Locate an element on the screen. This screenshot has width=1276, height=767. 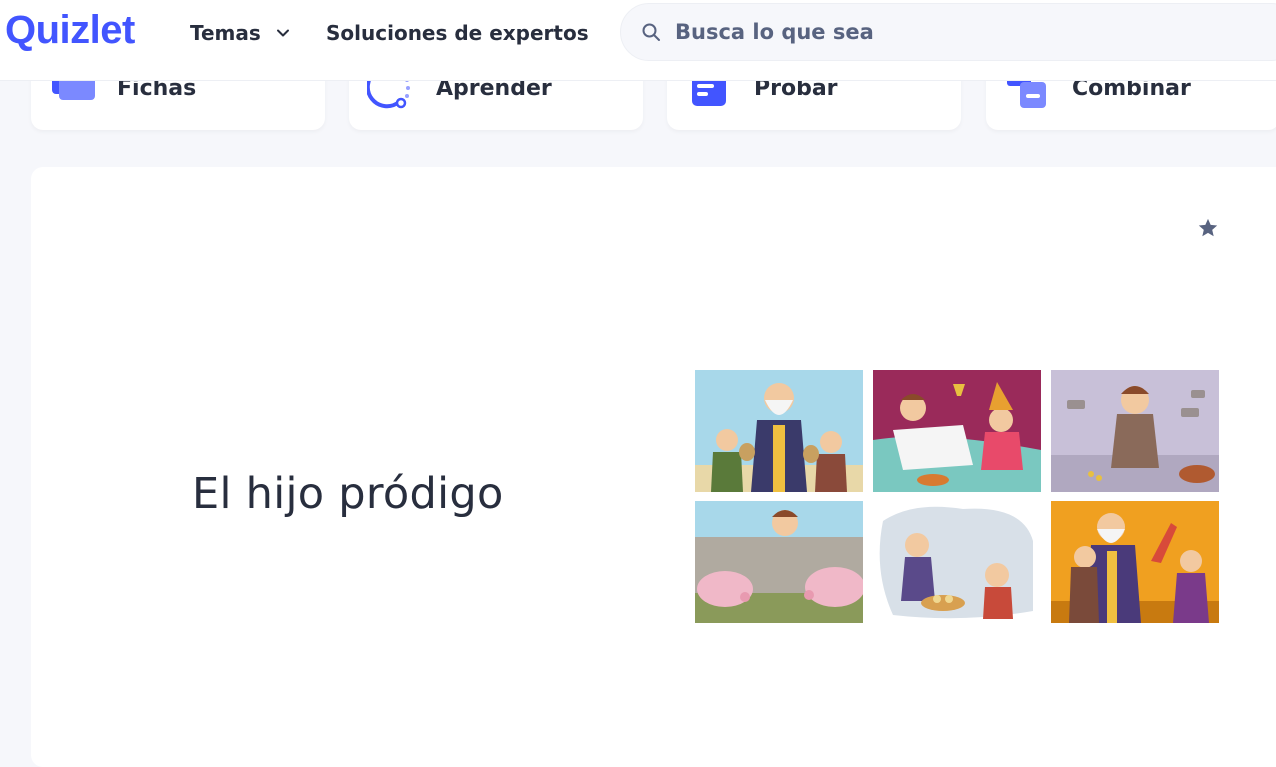
search-bar is located at coordinates (948, 32).